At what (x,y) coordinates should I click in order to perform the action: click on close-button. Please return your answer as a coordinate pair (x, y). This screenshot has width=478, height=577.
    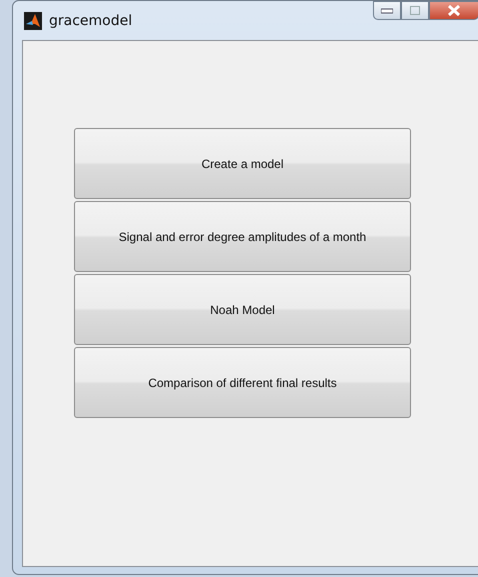
    Looking at the image, I should click on (453, 10).